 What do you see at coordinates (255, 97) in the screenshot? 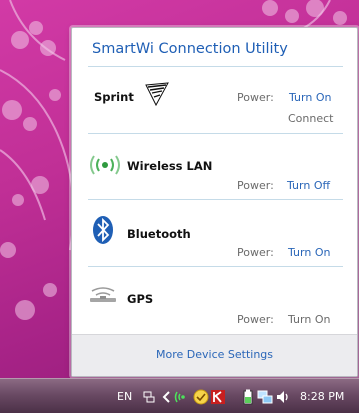
I see `sprint-power-label: Power:` at bounding box center [255, 97].